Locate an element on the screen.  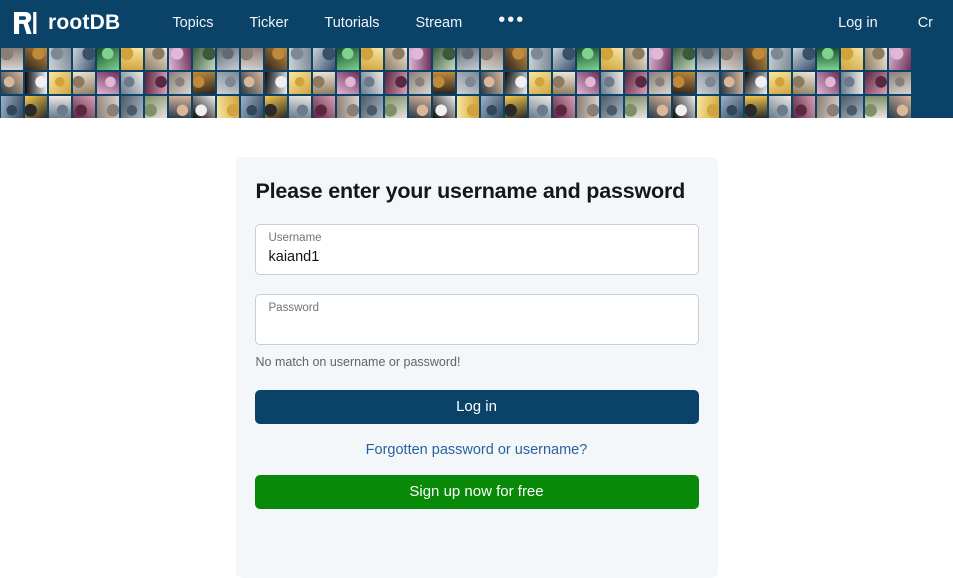
more-menu-icon: ••• is located at coordinates (511, 20).